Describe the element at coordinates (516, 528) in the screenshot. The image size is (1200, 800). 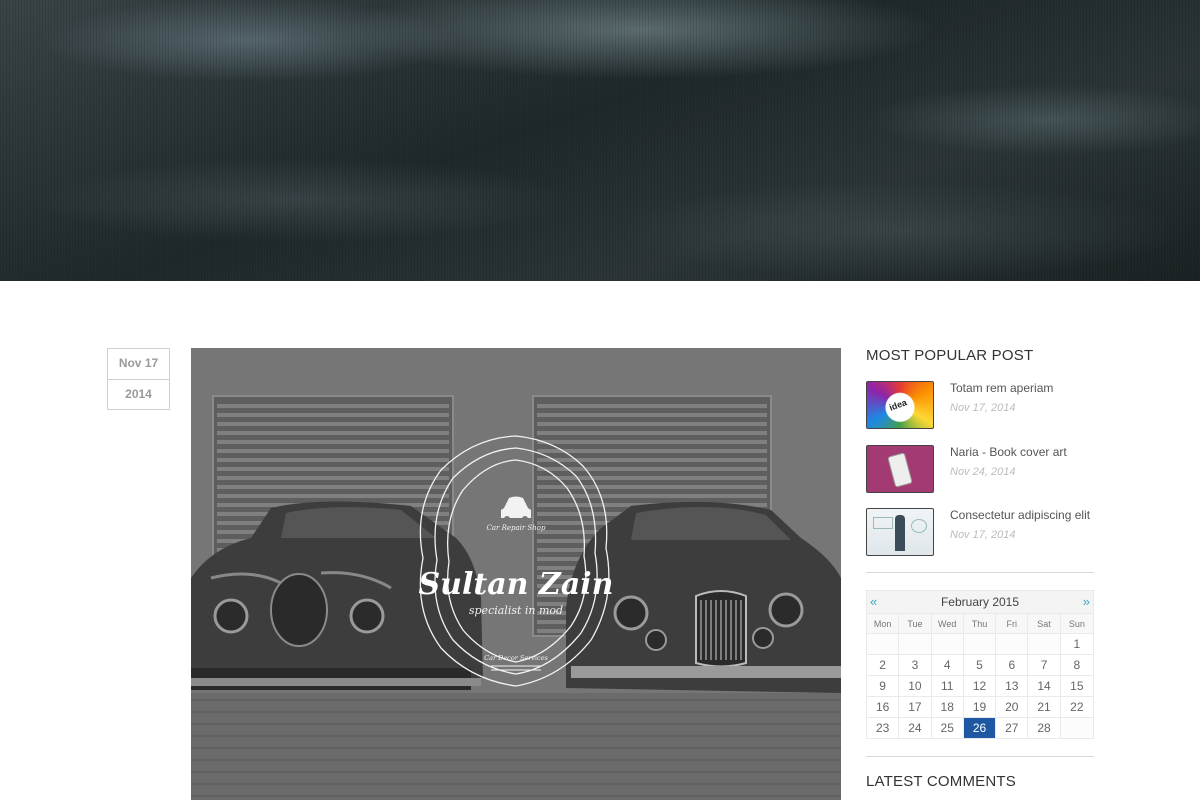
I see `emblem-tagline: Car Repair Shop` at that location.